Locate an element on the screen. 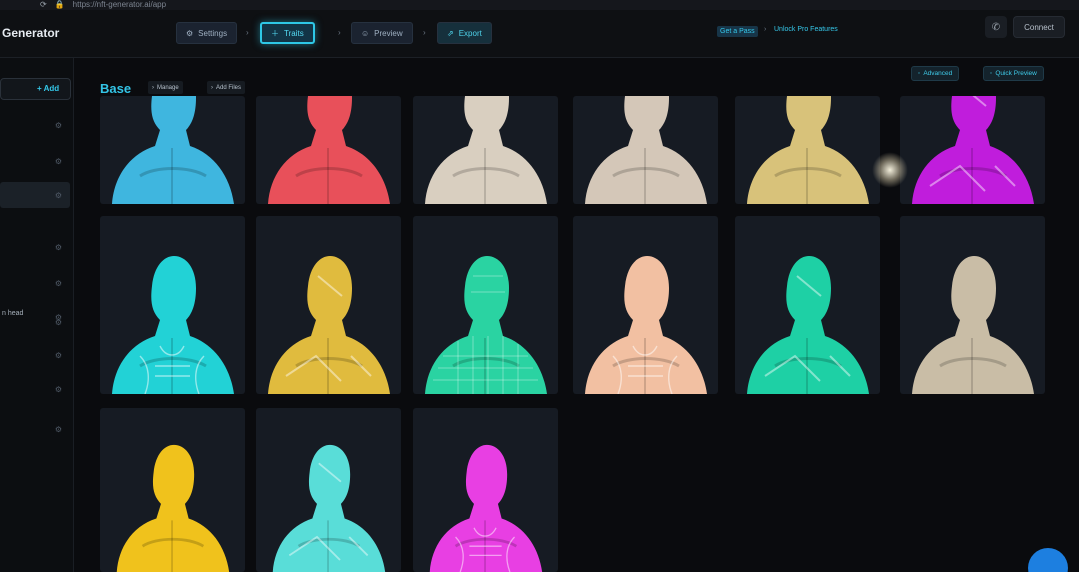 The width and height of the screenshot is (1079, 572). unlock-pro-link: Unlock Pro Features is located at coordinates (806, 29).